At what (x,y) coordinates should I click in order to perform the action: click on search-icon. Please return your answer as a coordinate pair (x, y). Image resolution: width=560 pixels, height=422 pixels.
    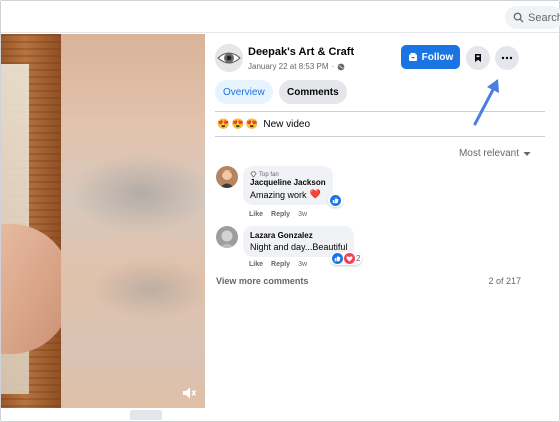
    Looking at the image, I should click on (518, 17).